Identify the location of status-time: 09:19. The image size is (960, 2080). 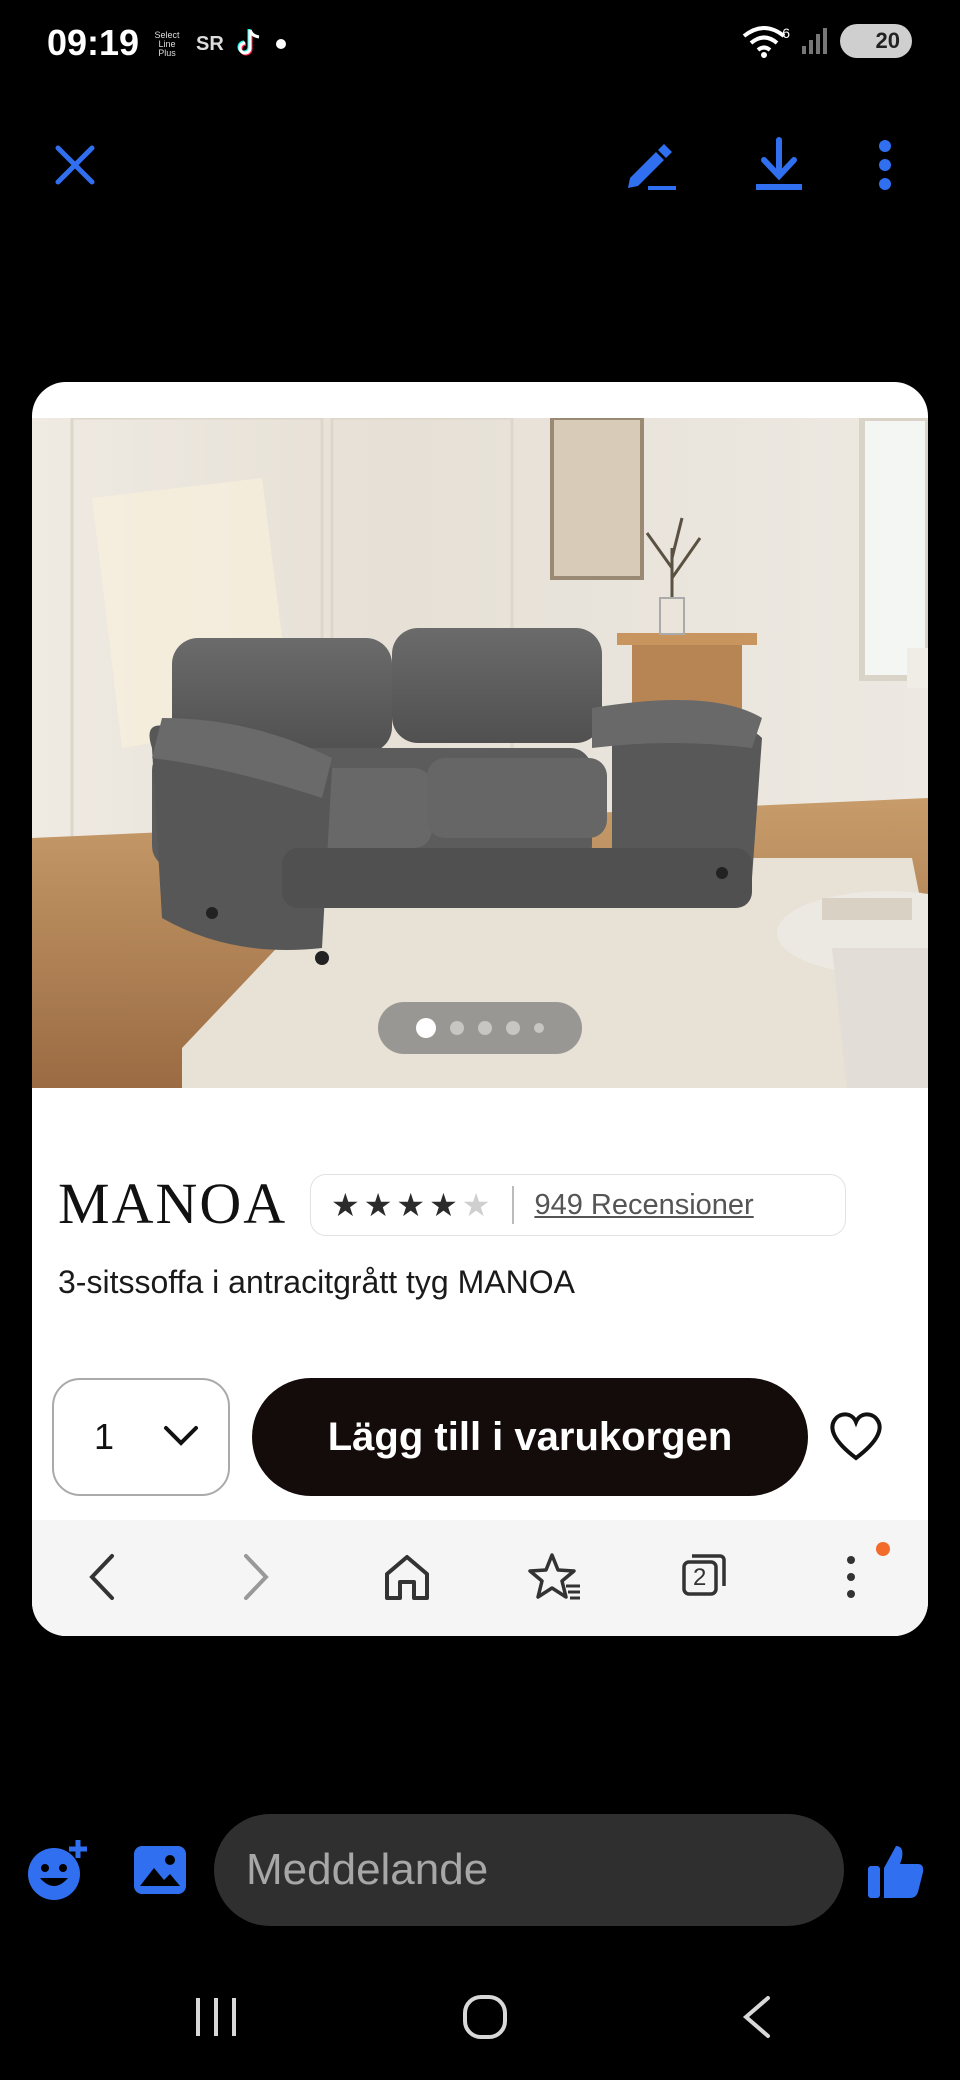
(93, 42).